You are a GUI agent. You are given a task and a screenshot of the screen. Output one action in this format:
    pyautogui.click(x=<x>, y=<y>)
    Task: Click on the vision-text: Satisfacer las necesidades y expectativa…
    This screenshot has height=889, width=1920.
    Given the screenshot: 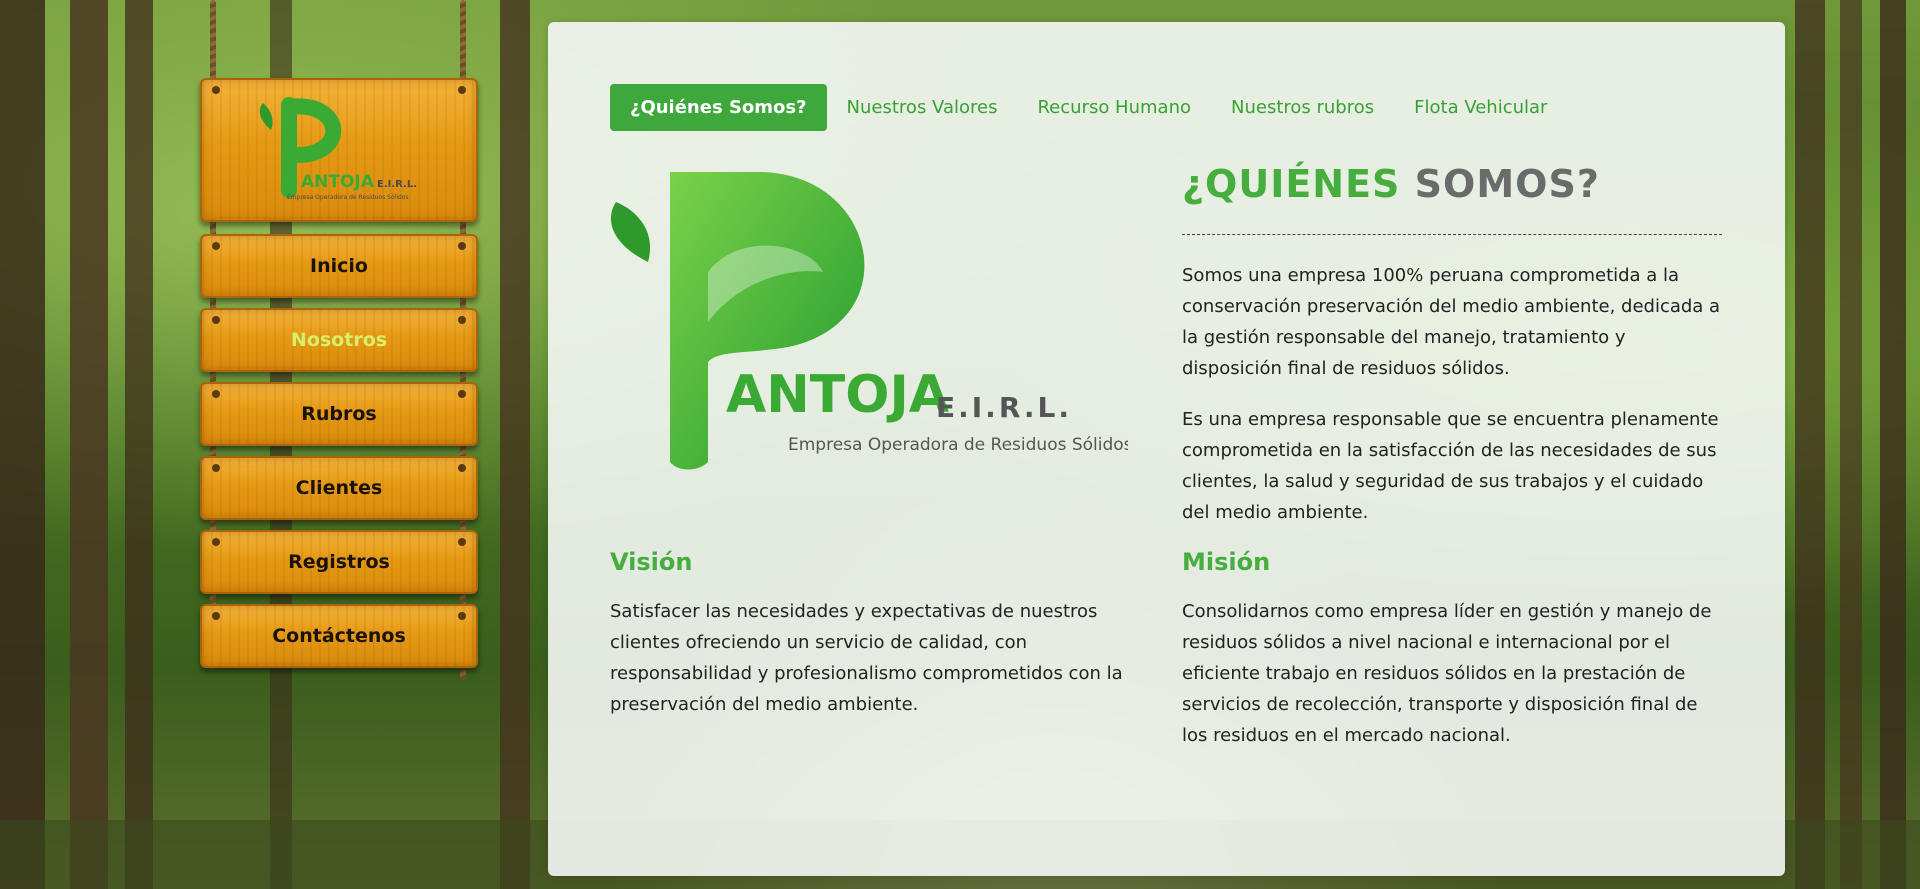 What is the action you would take?
    pyautogui.click(x=866, y=658)
    